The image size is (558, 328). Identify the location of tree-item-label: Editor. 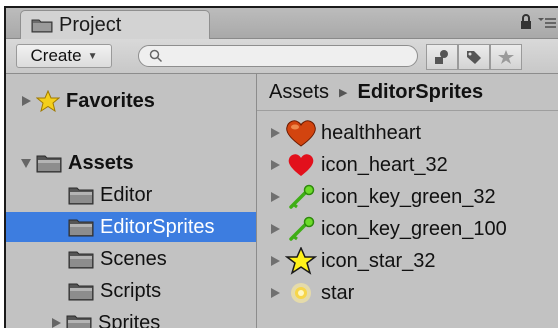
(126, 195).